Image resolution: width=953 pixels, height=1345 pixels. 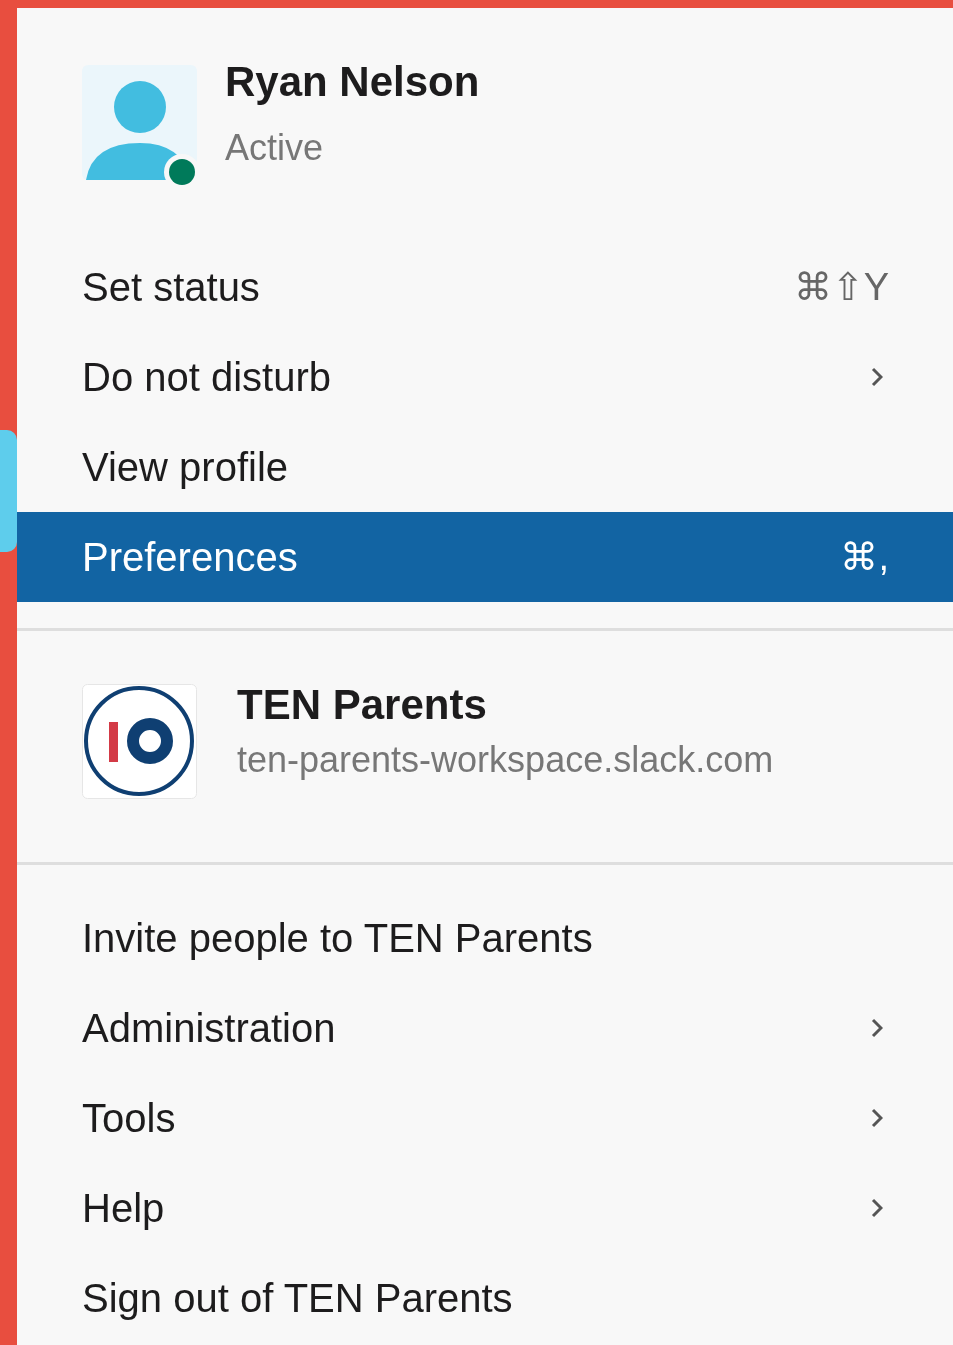 What do you see at coordinates (485, 557) in the screenshot?
I see `menu-item: Preferences ⌘,` at bounding box center [485, 557].